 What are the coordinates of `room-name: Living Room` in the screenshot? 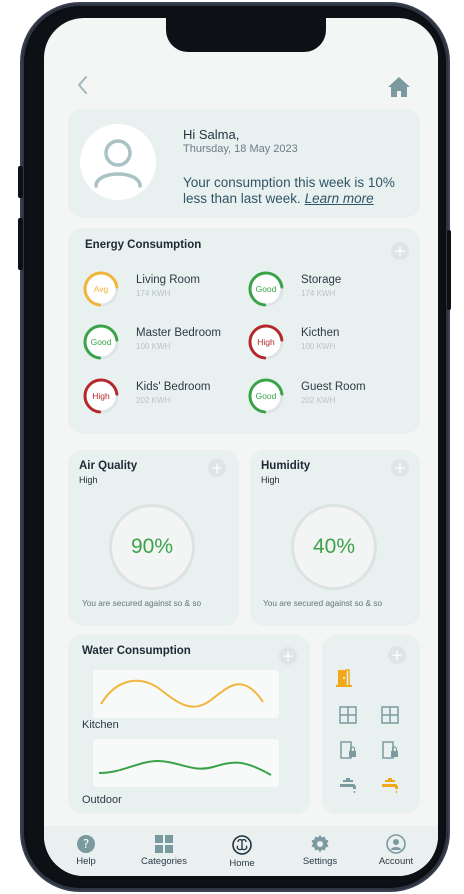 It's located at (168, 280).